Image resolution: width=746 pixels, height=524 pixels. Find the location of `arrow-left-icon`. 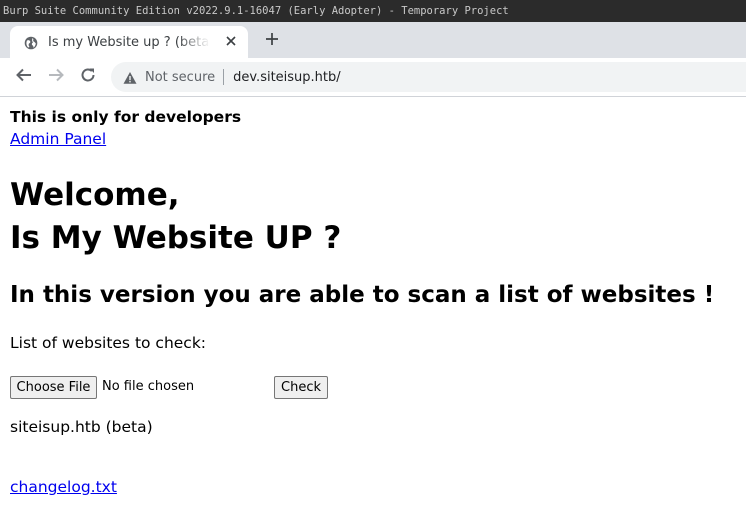

arrow-left-icon is located at coordinates (24, 77).